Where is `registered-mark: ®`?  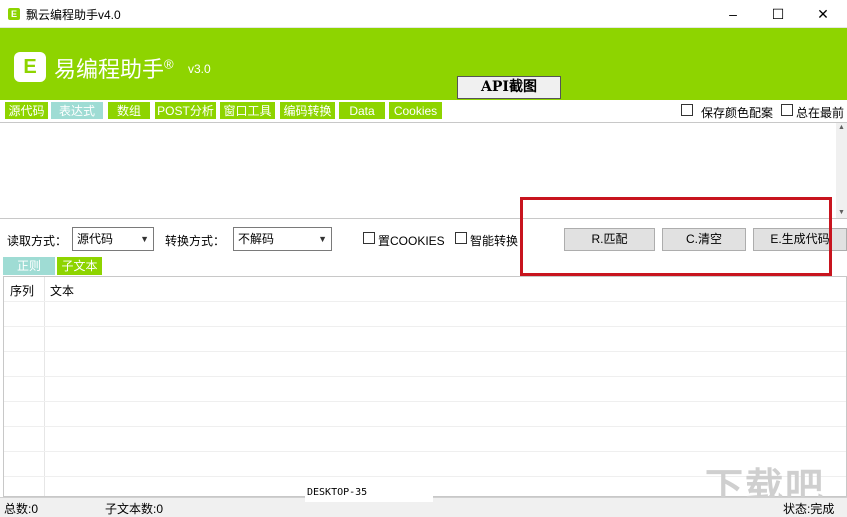 registered-mark: ® is located at coordinates (169, 64).